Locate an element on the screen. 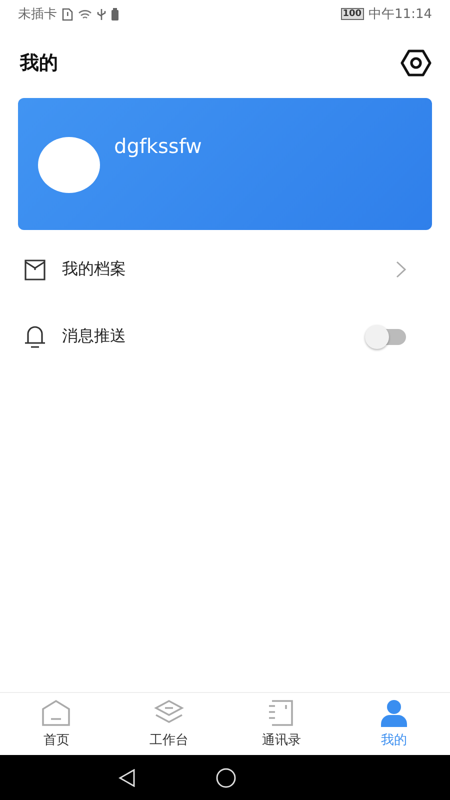 The height and width of the screenshot is (800, 450). menu-item: 我的档案 is located at coordinates (225, 269).